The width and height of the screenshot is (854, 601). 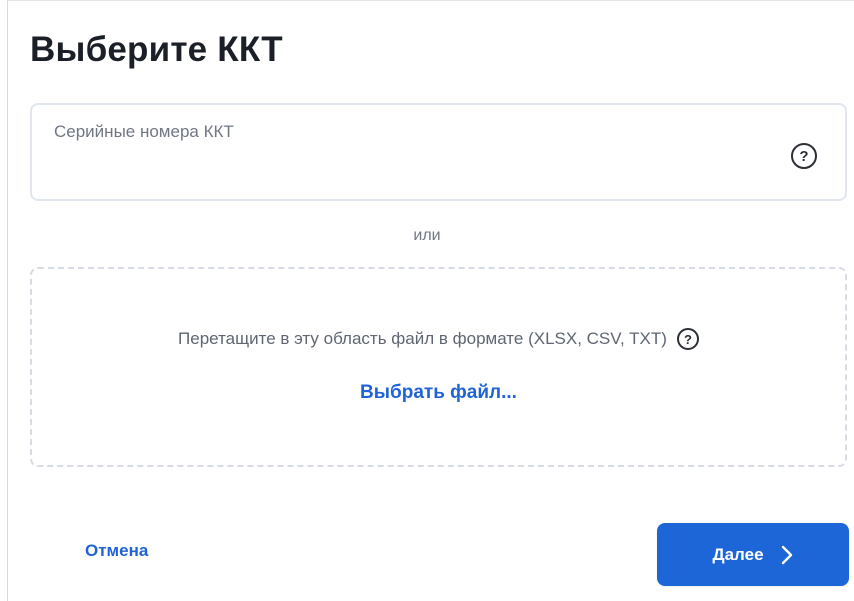 What do you see at coordinates (738, 554) in the screenshot?
I see `next-button-label: Далее` at bounding box center [738, 554].